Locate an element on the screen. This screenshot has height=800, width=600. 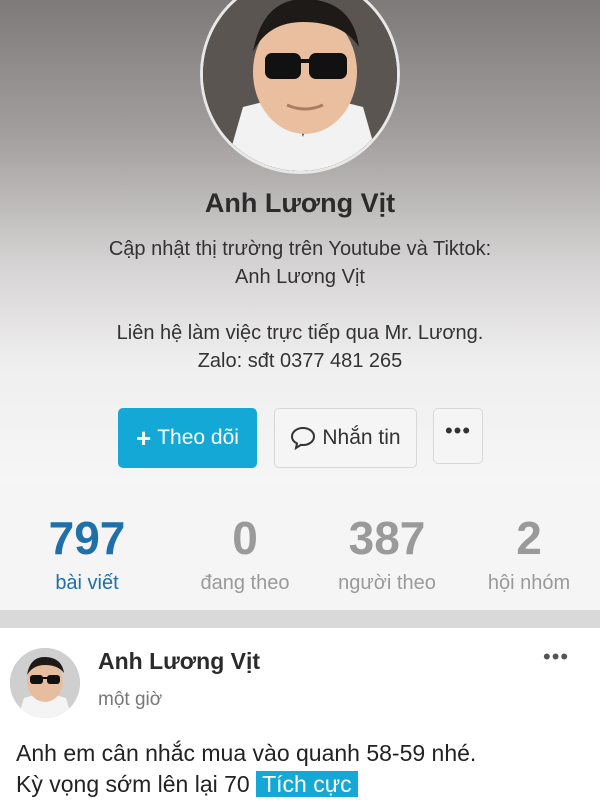
more-options-button: ••• is located at coordinates (458, 436).